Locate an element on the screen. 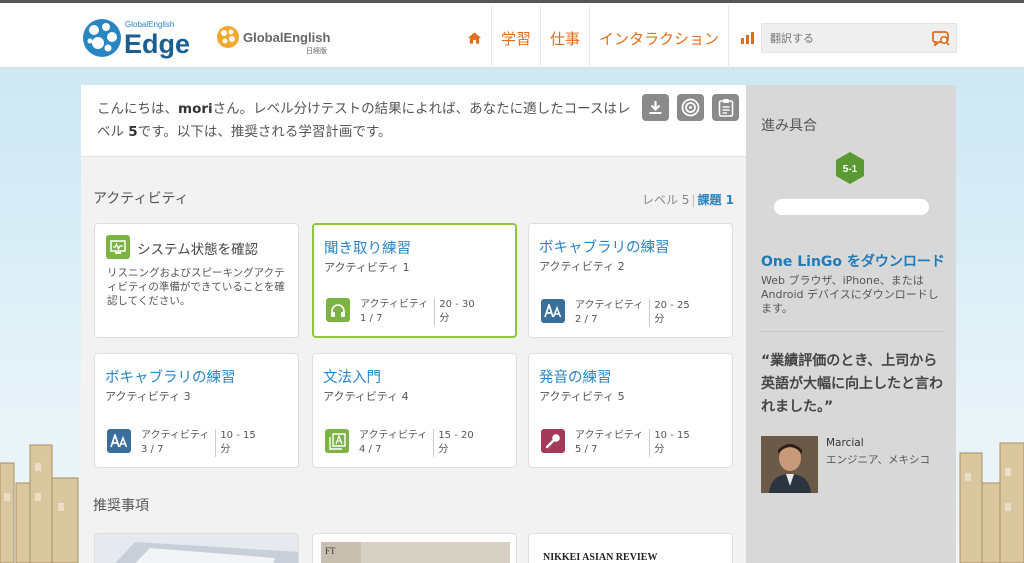  download-icon is located at coordinates (655, 107).